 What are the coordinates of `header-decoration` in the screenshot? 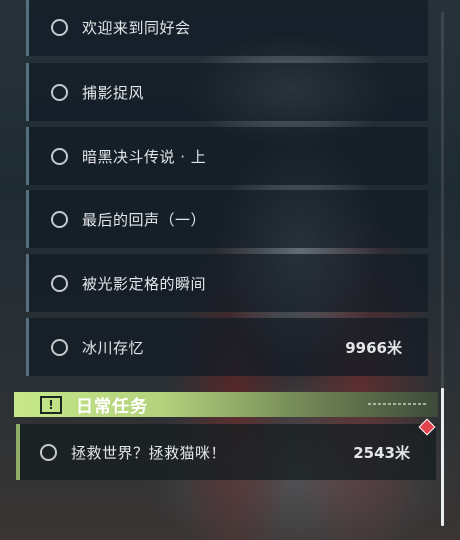 It's located at (398, 404).